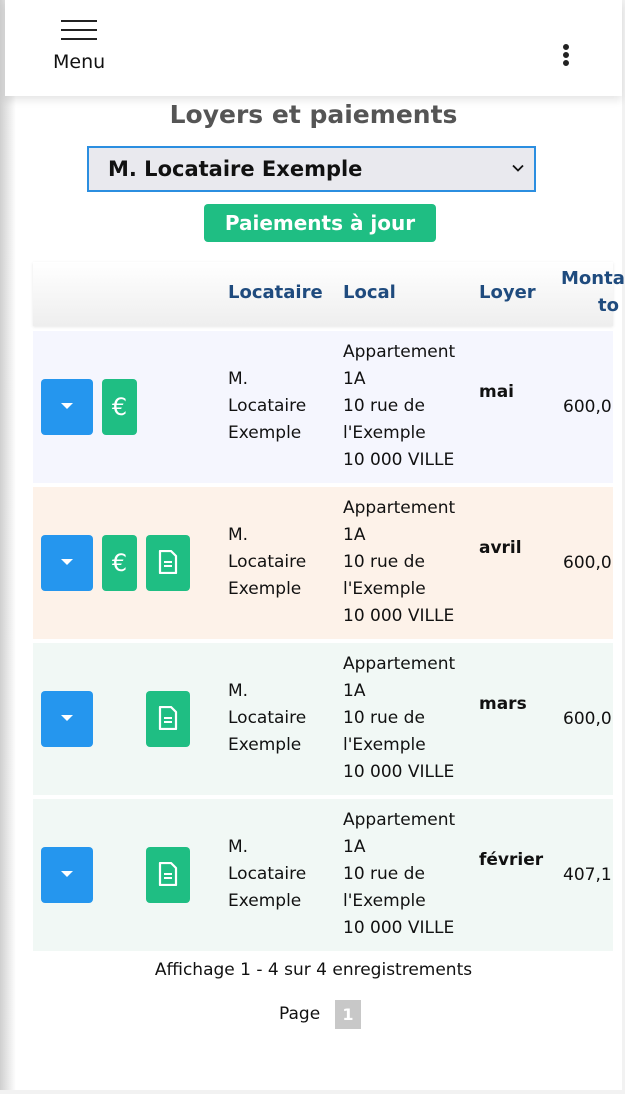 Image resolution: width=625 pixels, height=1094 pixels. I want to click on page-label: Page, so click(300, 1014).